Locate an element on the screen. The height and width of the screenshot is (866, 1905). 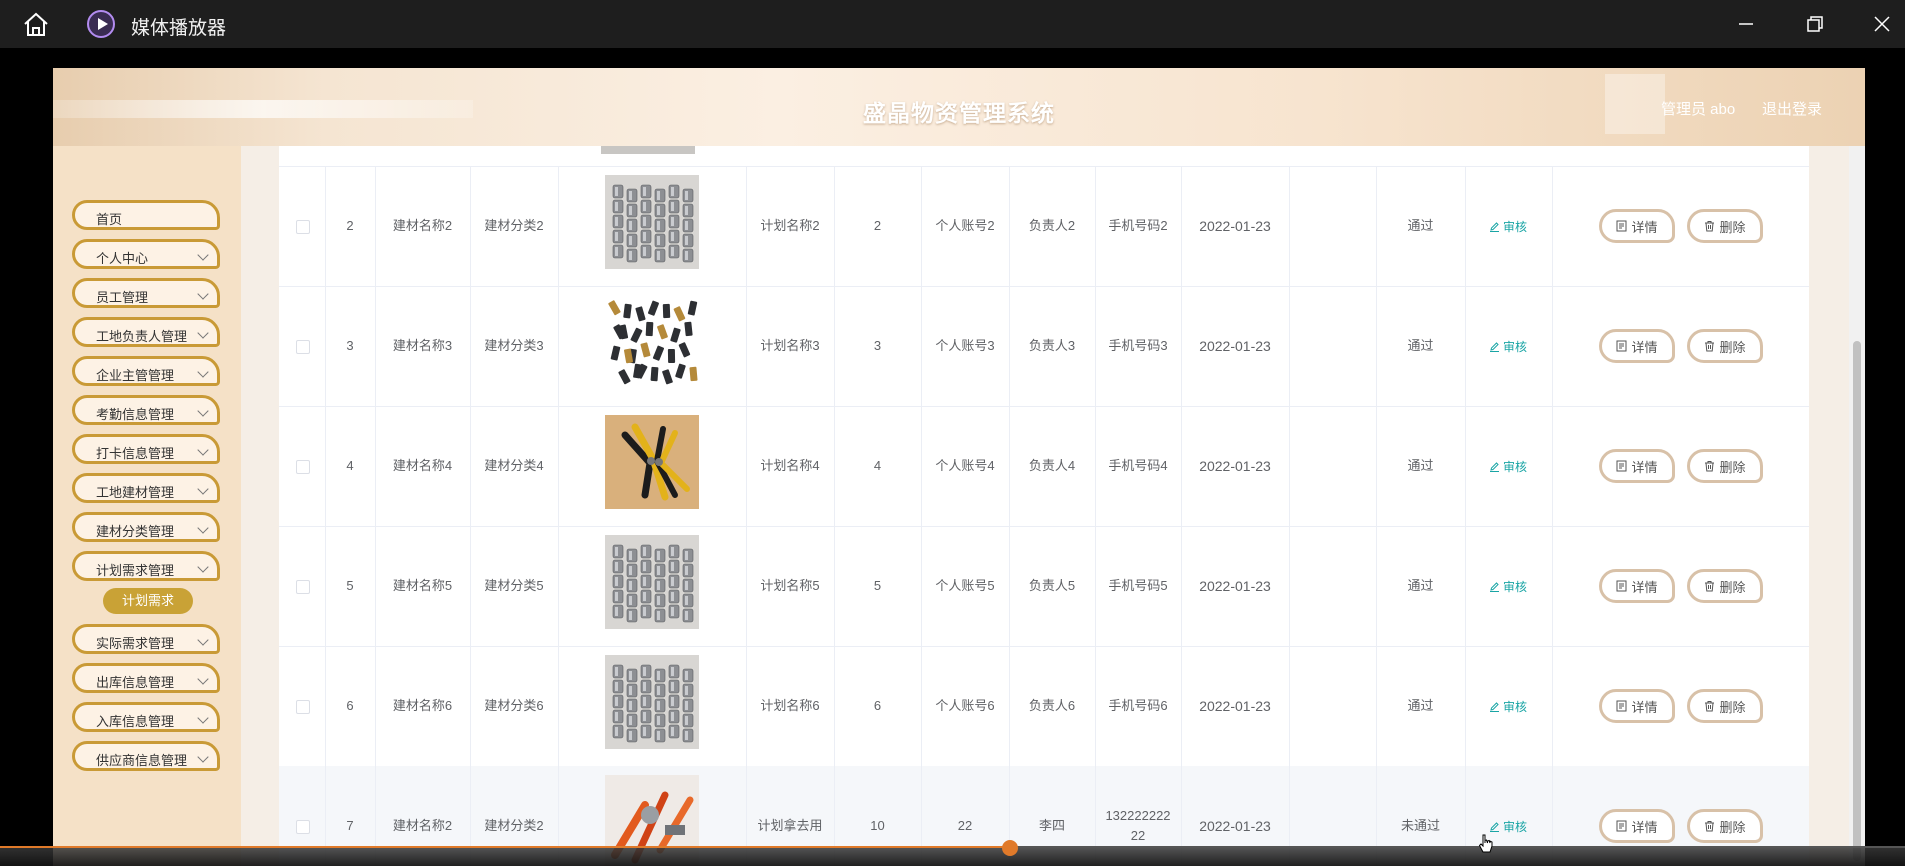
sidebar-item-13: 供应商信息管理 is located at coordinates (146, 756).